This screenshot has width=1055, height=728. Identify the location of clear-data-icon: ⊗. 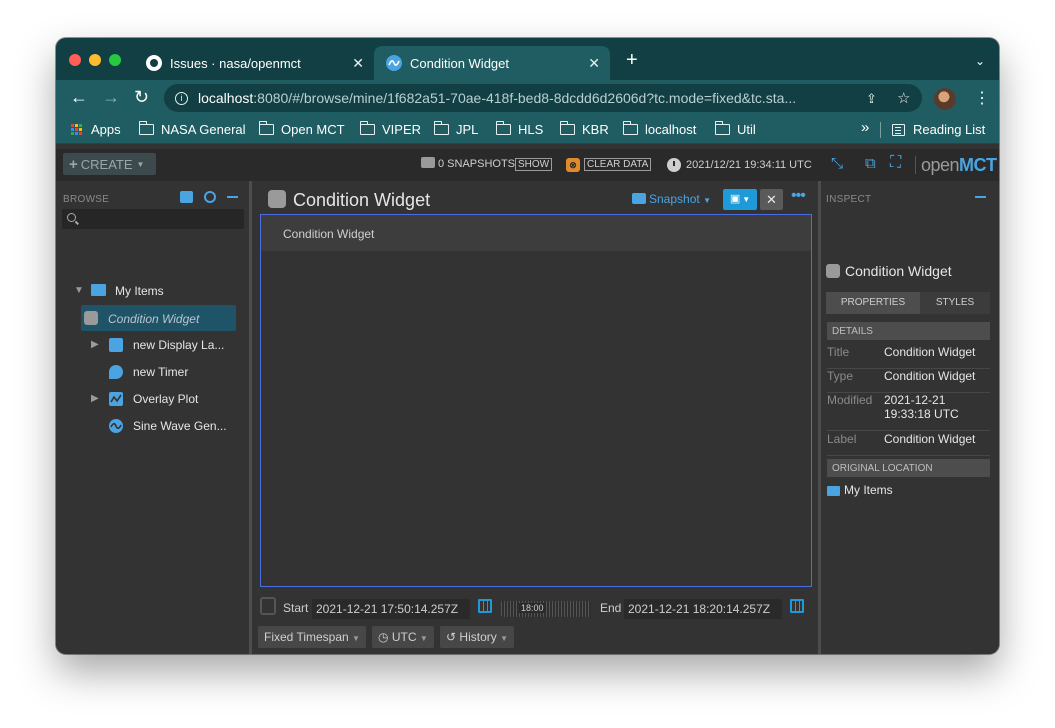
(573, 165).